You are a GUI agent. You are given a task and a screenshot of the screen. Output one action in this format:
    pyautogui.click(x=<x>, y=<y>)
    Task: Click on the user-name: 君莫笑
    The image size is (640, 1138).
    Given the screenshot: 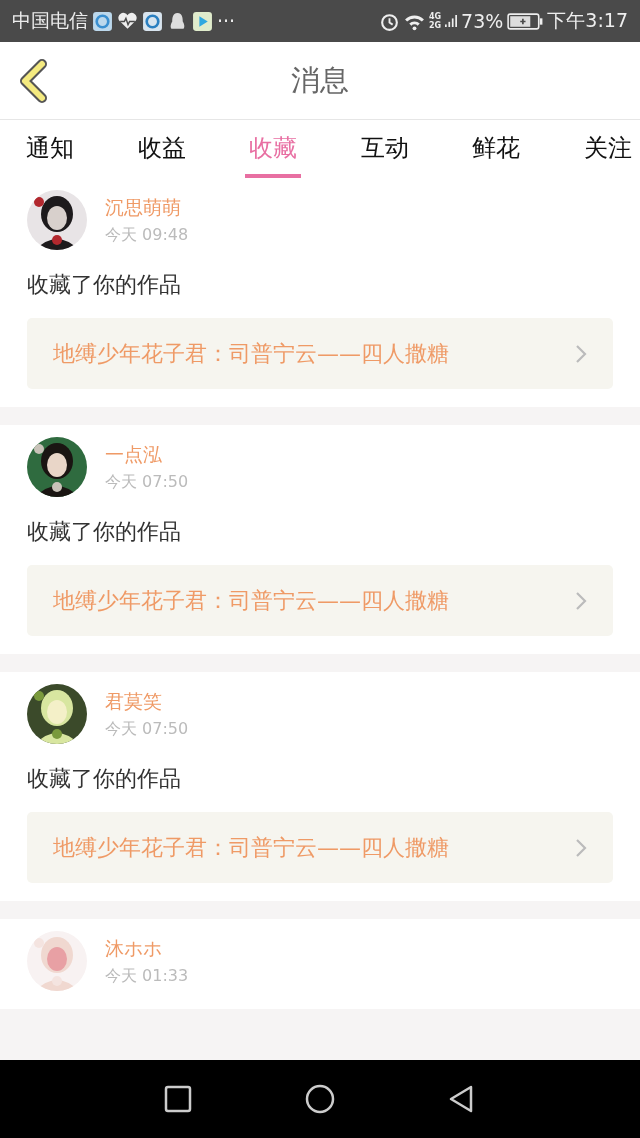 What is the action you would take?
    pyautogui.click(x=147, y=701)
    